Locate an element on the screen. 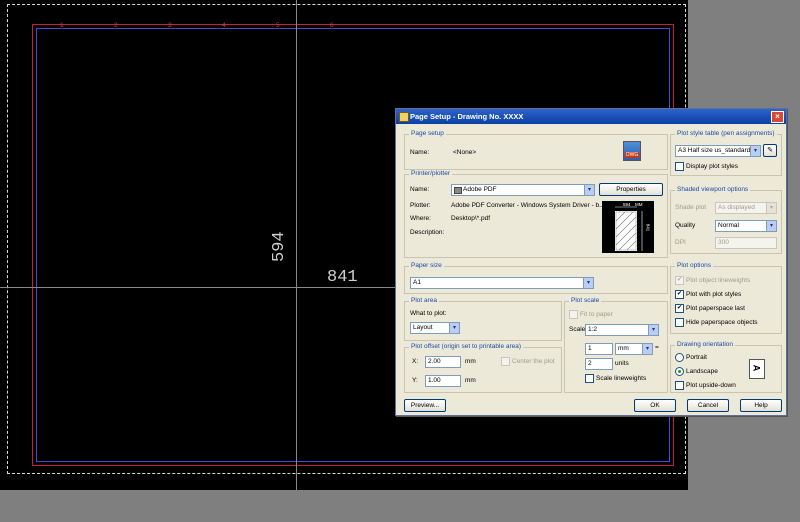 The image size is (800, 522). ruler-number: 6 is located at coordinates (332, 25).